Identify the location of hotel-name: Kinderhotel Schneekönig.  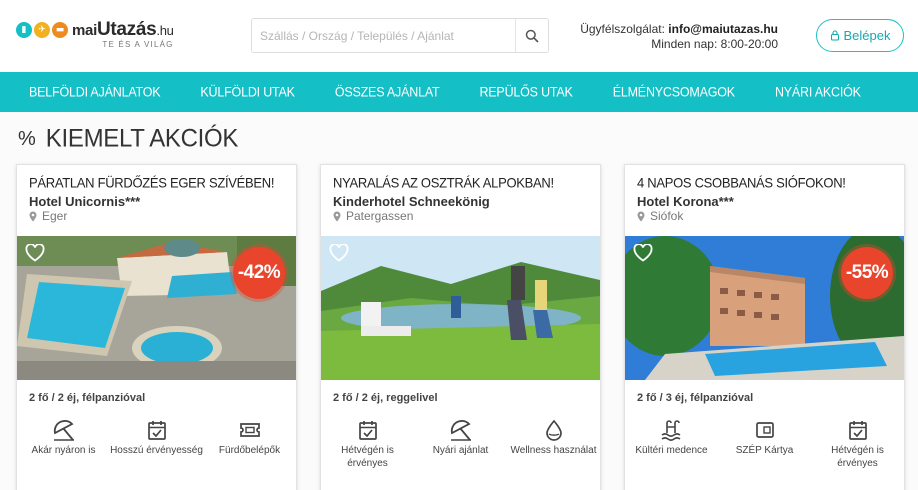
(411, 201).